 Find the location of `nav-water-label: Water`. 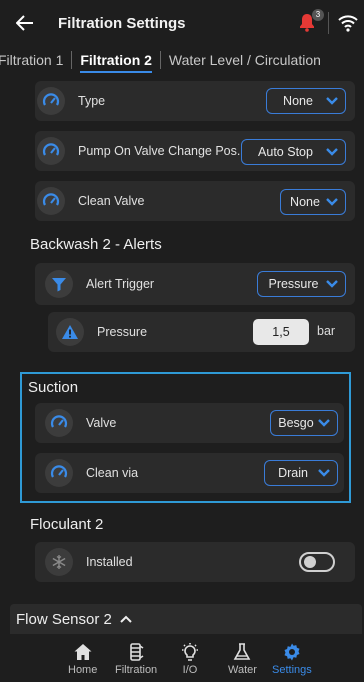

nav-water-label: Water is located at coordinates (242, 670).